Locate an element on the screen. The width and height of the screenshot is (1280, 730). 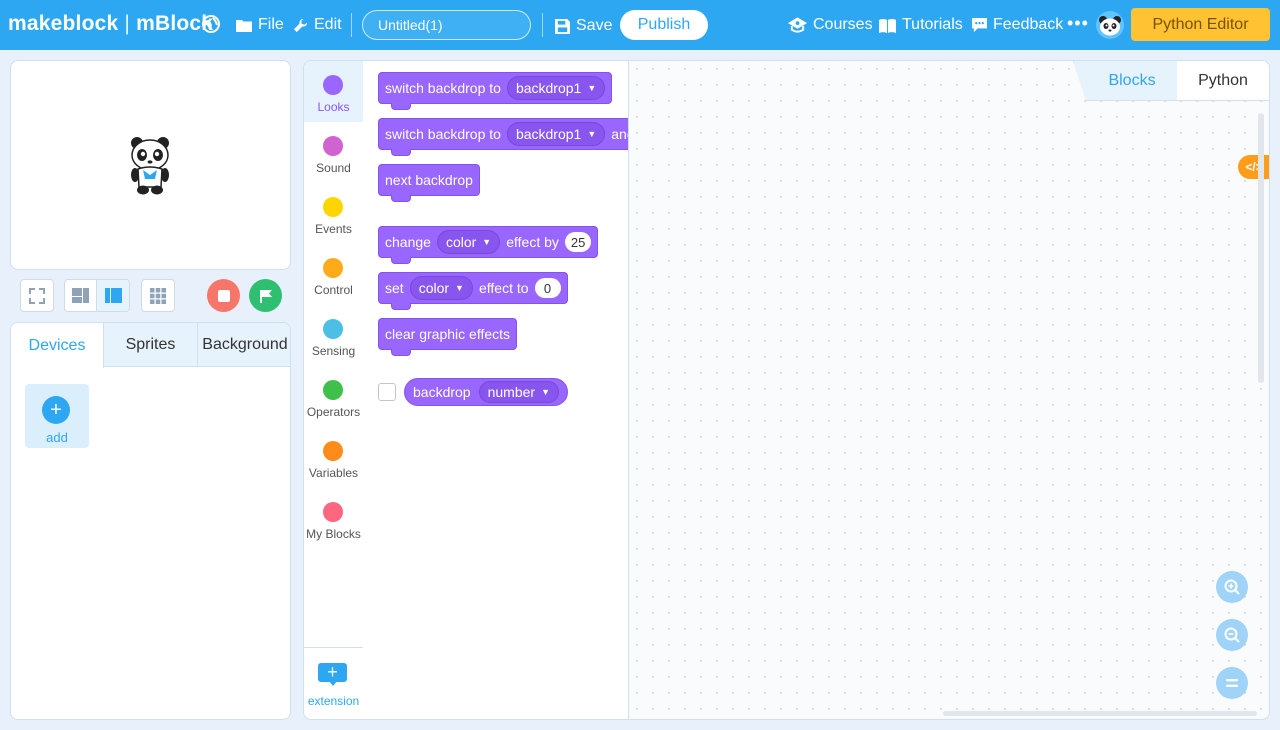
block-text: next backdrop is located at coordinates (429, 180).